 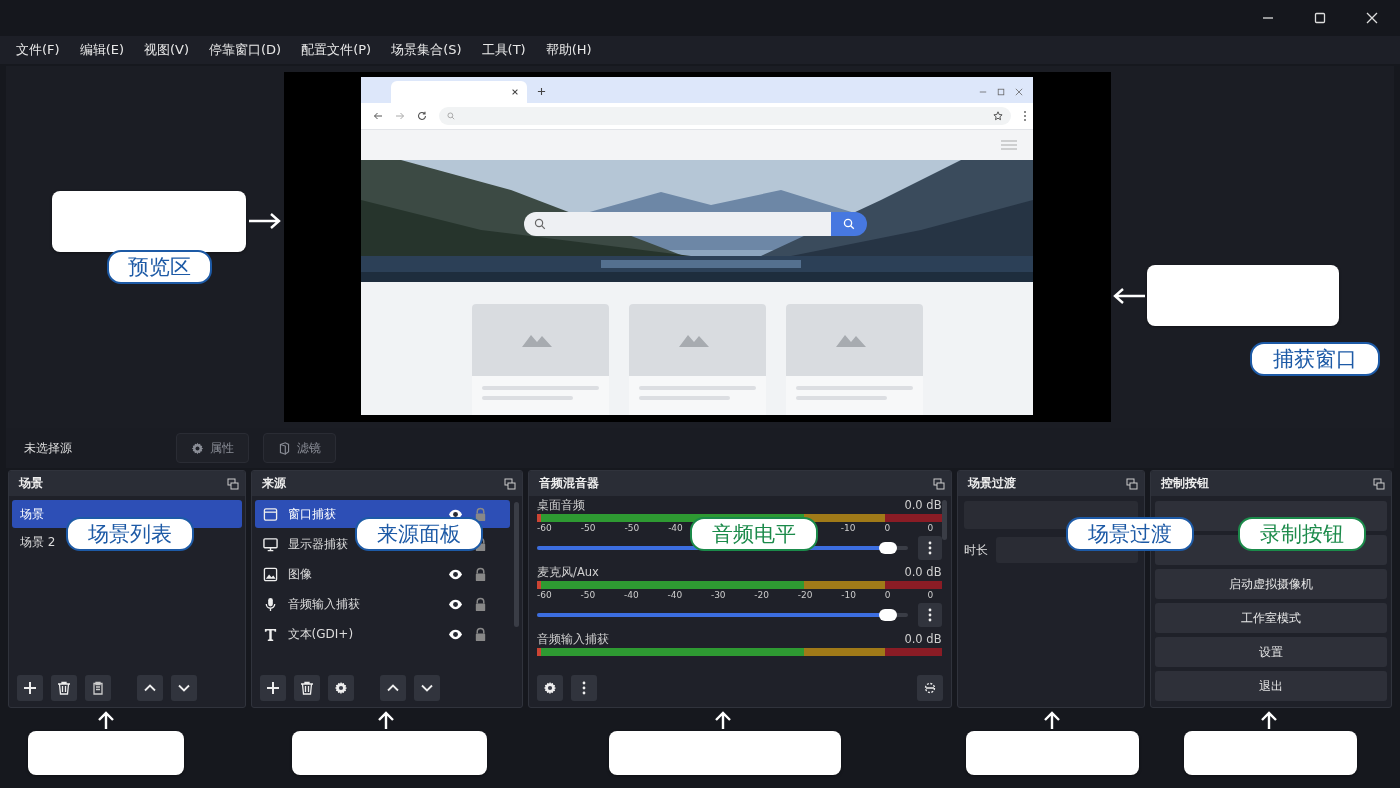 I want to click on no-source-label: 未选择源, so click(x=48, y=448).